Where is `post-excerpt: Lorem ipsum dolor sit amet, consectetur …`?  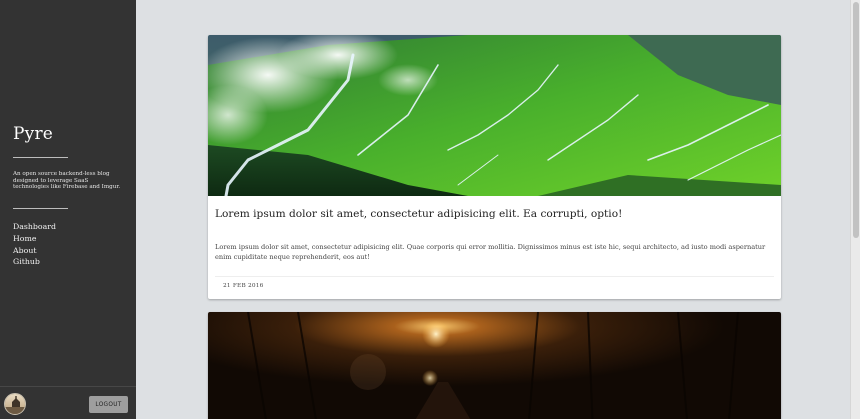 post-excerpt: Lorem ipsum dolor sit amet, consectetur … is located at coordinates (490, 252).